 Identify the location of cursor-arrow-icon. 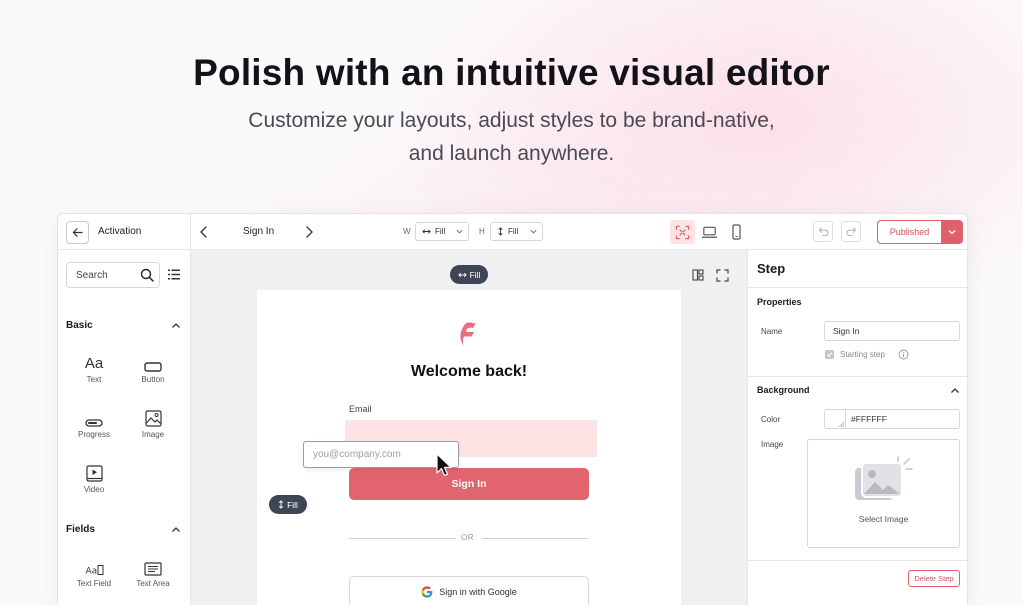
(444, 465).